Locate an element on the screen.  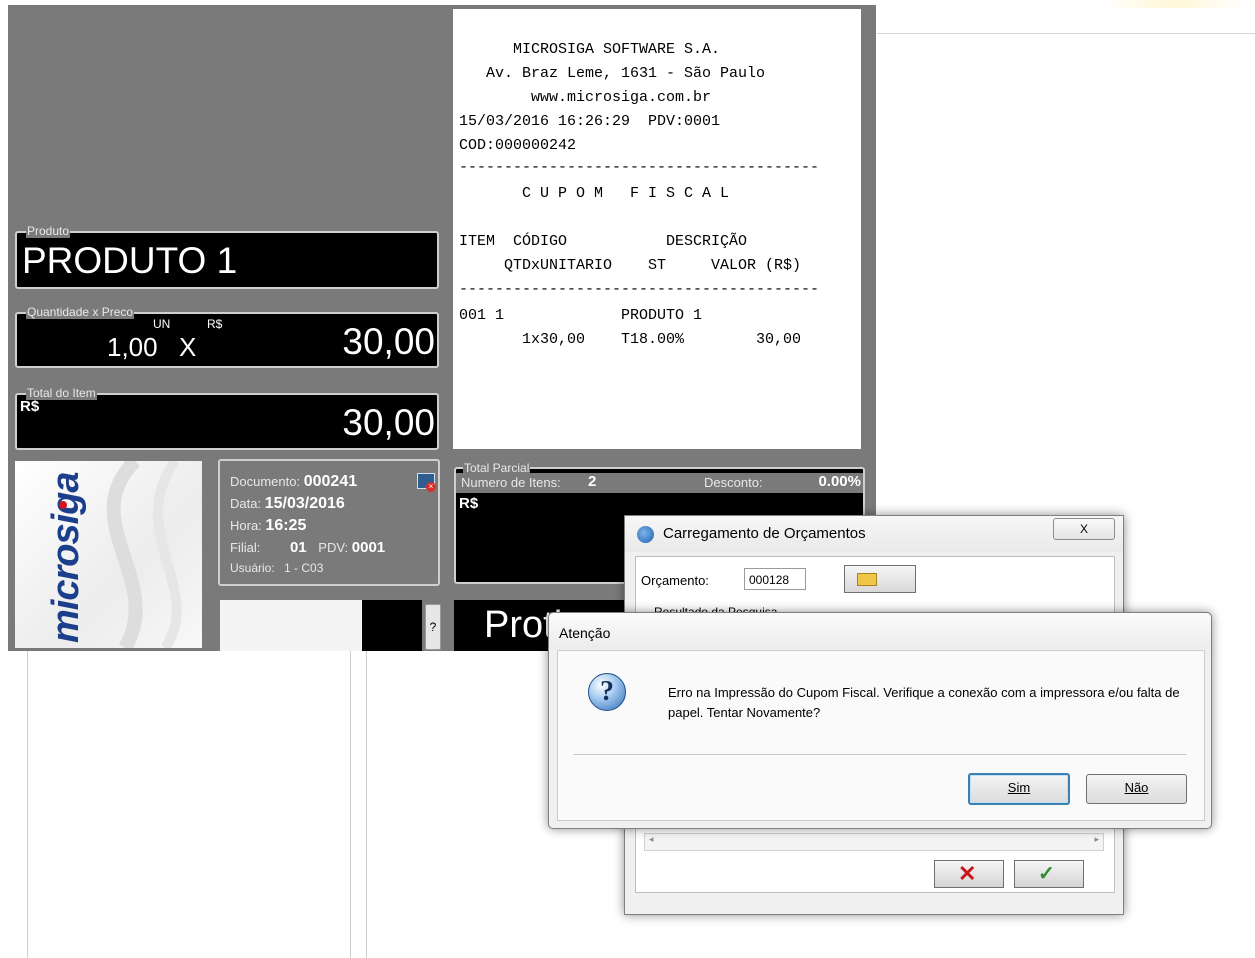
pdv-value: 0001 is located at coordinates (368, 547).